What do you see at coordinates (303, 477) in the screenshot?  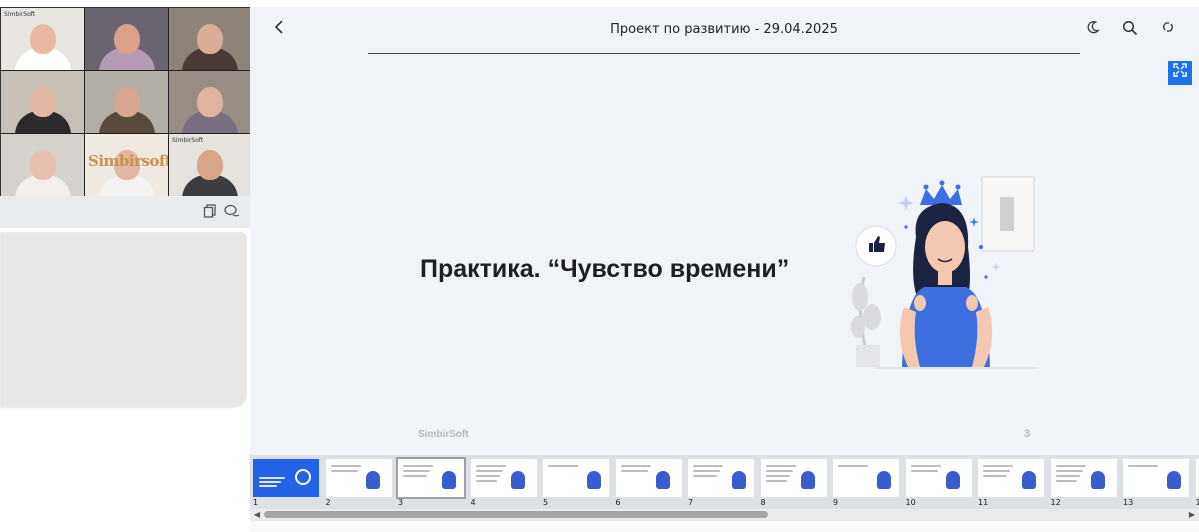 I see `thumb-mark` at bounding box center [303, 477].